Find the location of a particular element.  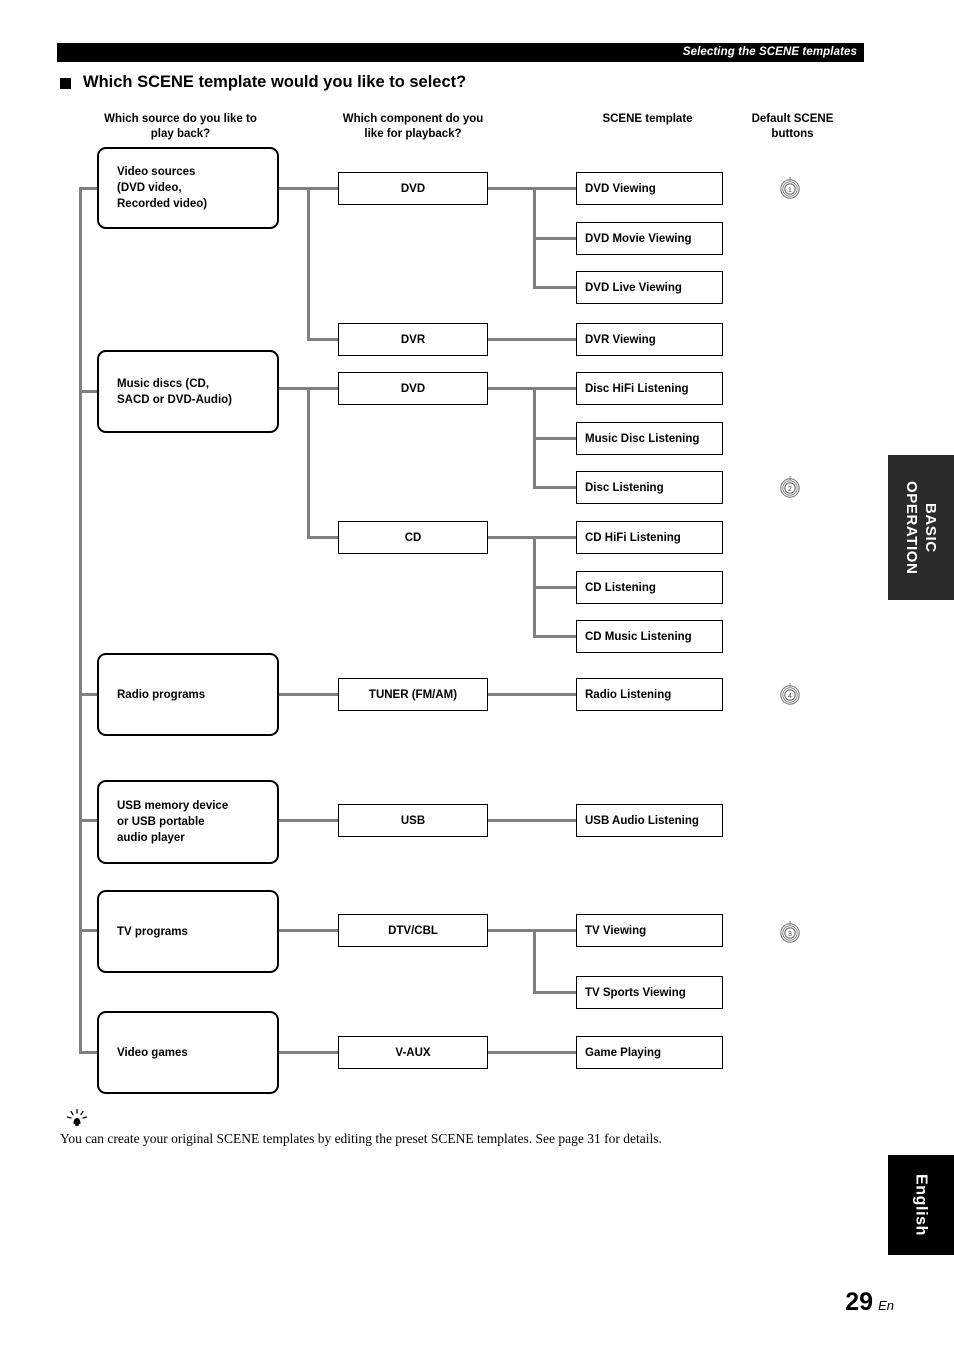

column-heading-template: SCENE template is located at coordinates (647, 119).